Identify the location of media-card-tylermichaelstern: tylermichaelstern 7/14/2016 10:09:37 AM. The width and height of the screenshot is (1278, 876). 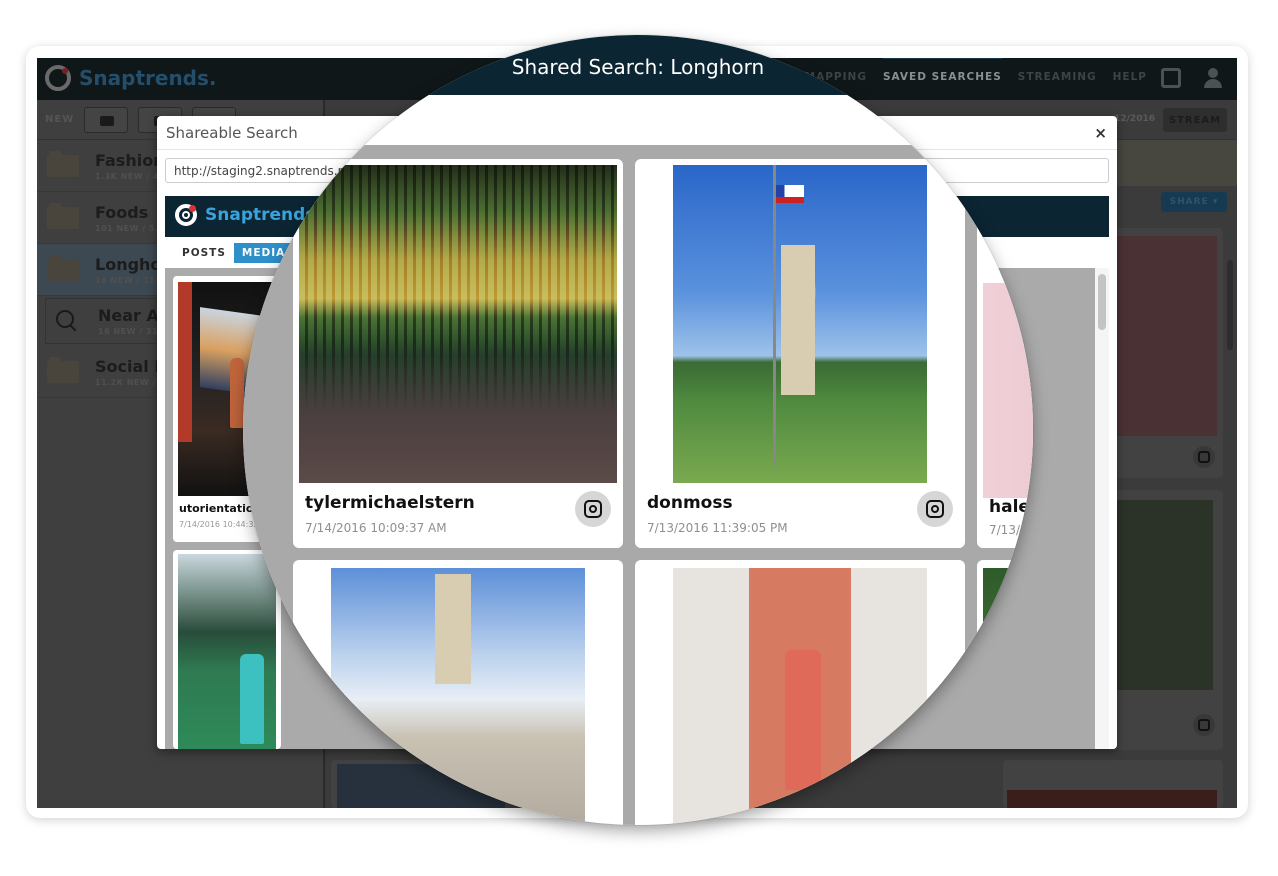
(458, 353).